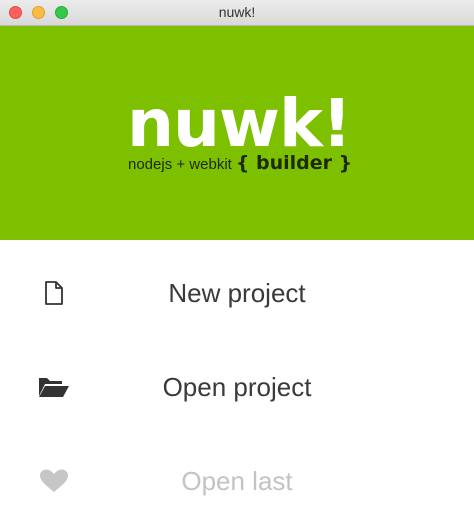 This screenshot has height=526, width=474. Describe the element at coordinates (294, 163) in the screenshot. I see `tagline-builder: { builder }` at that location.